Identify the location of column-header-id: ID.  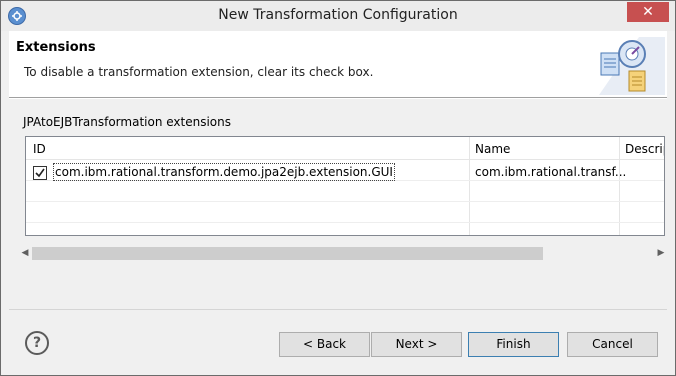
(39, 149).